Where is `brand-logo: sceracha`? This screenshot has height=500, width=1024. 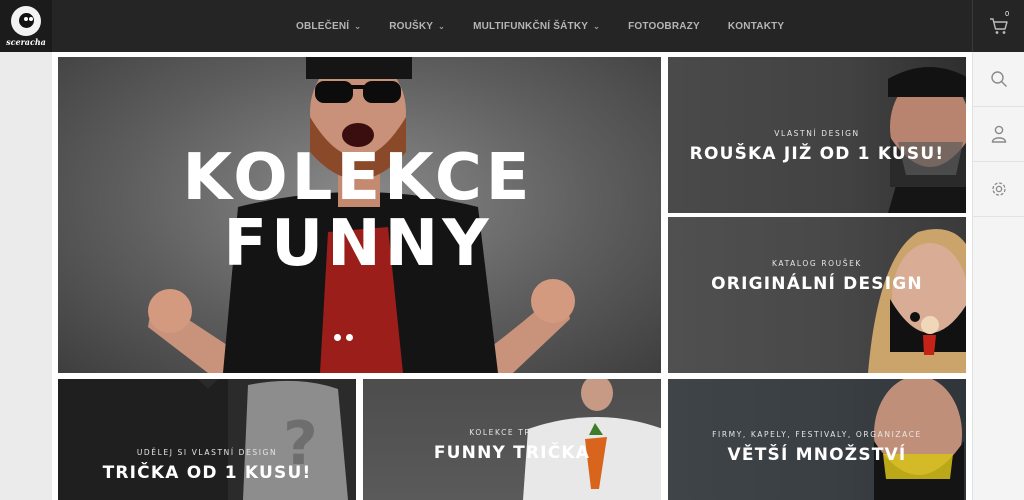
brand-logo: sceracha is located at coordinates (26, 26).